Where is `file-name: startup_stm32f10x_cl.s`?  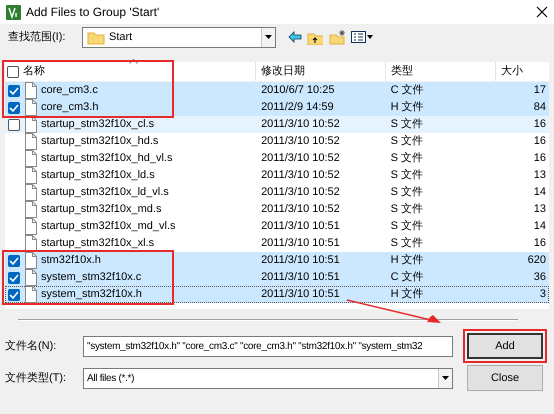 file-name: startup_stm32f10x_cl.s is located at coordinates (97, 124).